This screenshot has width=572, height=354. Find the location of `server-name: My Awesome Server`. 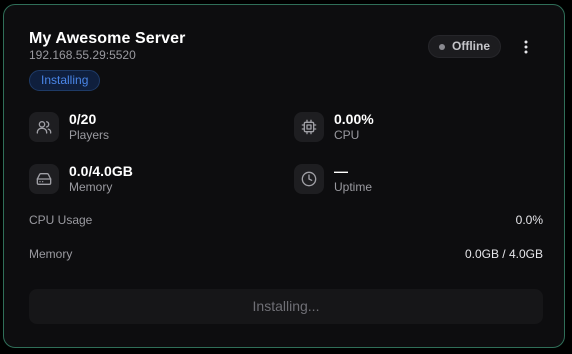

server-name: My Awesome Server is located at coordinates (107, 38).